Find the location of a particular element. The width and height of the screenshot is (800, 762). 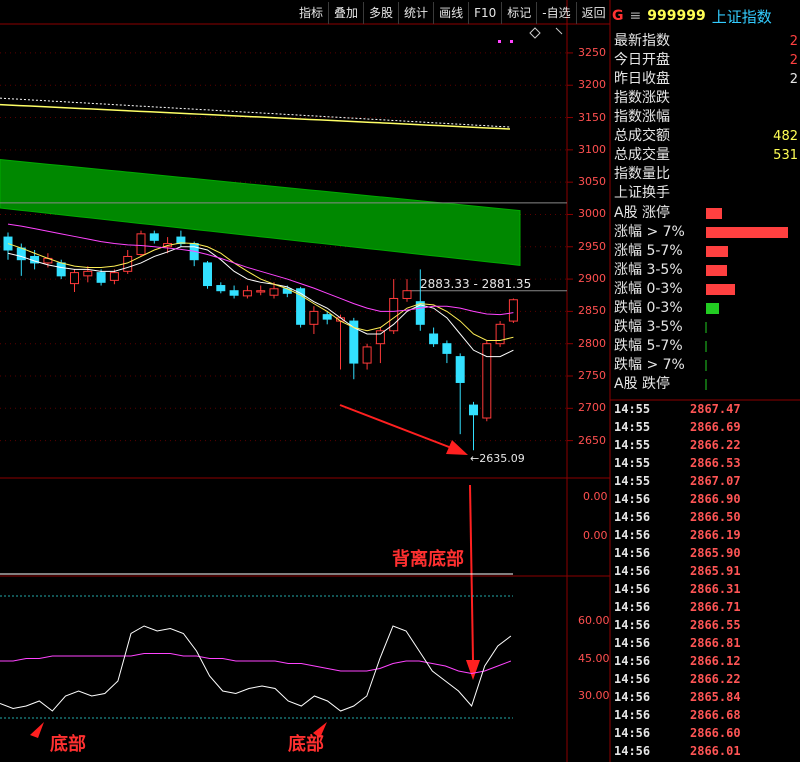

ind-axis-label: 30.00 is located at coordinates (594, 695).